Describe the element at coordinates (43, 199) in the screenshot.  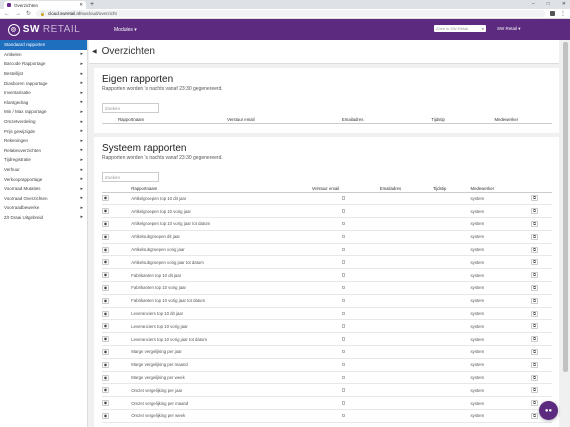
I see `sidebar-item: Voorraad Overzichten ▸` at that location.